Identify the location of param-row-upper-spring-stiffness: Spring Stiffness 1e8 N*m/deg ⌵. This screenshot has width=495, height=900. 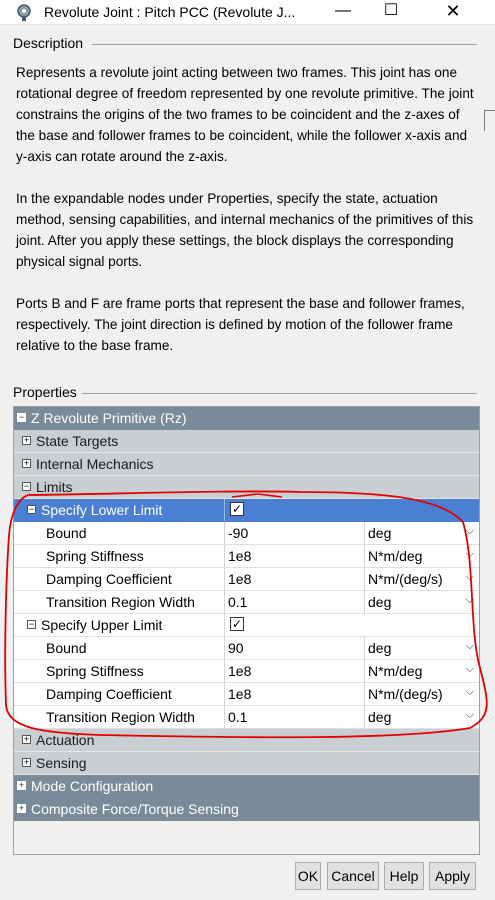
(246, 671).